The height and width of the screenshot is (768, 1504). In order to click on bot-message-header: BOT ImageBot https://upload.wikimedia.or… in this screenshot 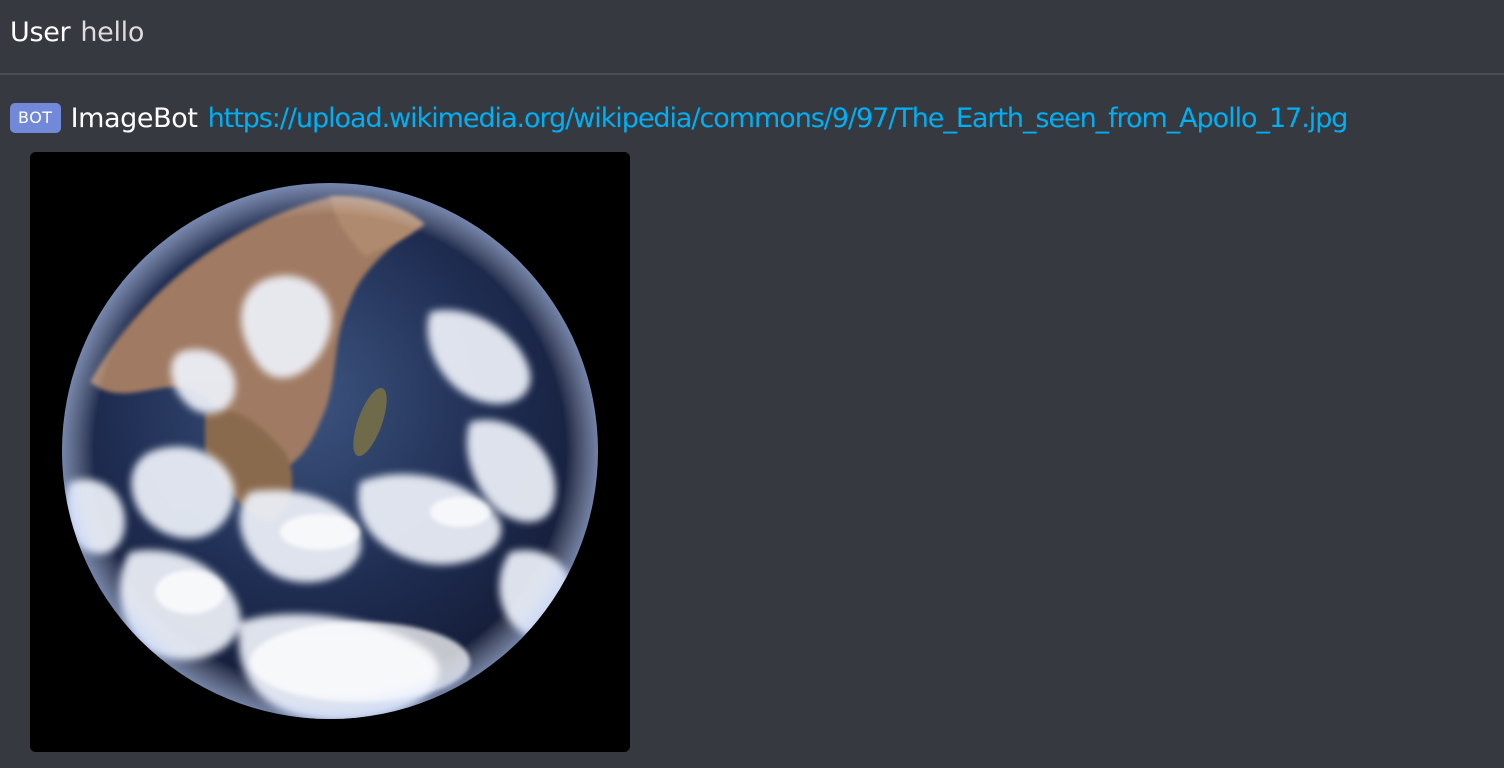, I will do `click(679, 118)`.